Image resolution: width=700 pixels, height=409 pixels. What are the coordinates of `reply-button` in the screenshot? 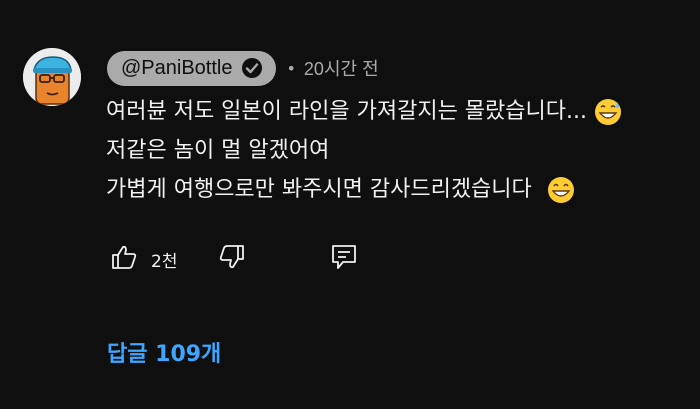 It's located at (344, 259).